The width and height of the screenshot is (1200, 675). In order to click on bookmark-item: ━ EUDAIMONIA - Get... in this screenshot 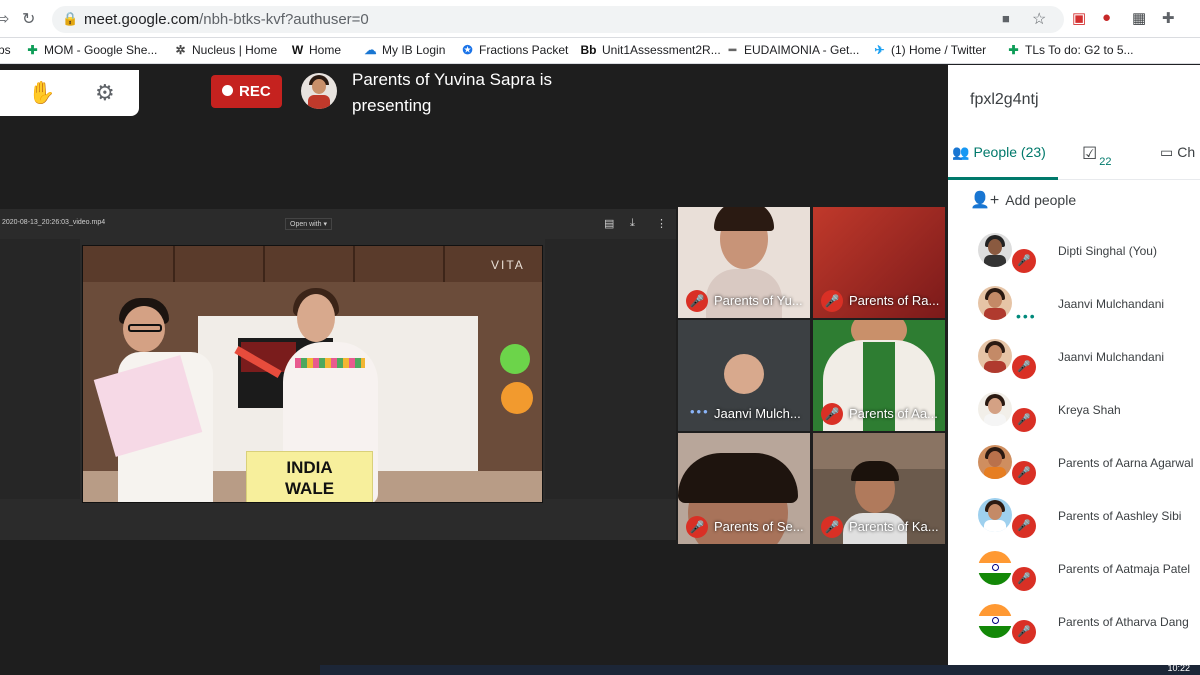, I will do `click(792, 50)`.